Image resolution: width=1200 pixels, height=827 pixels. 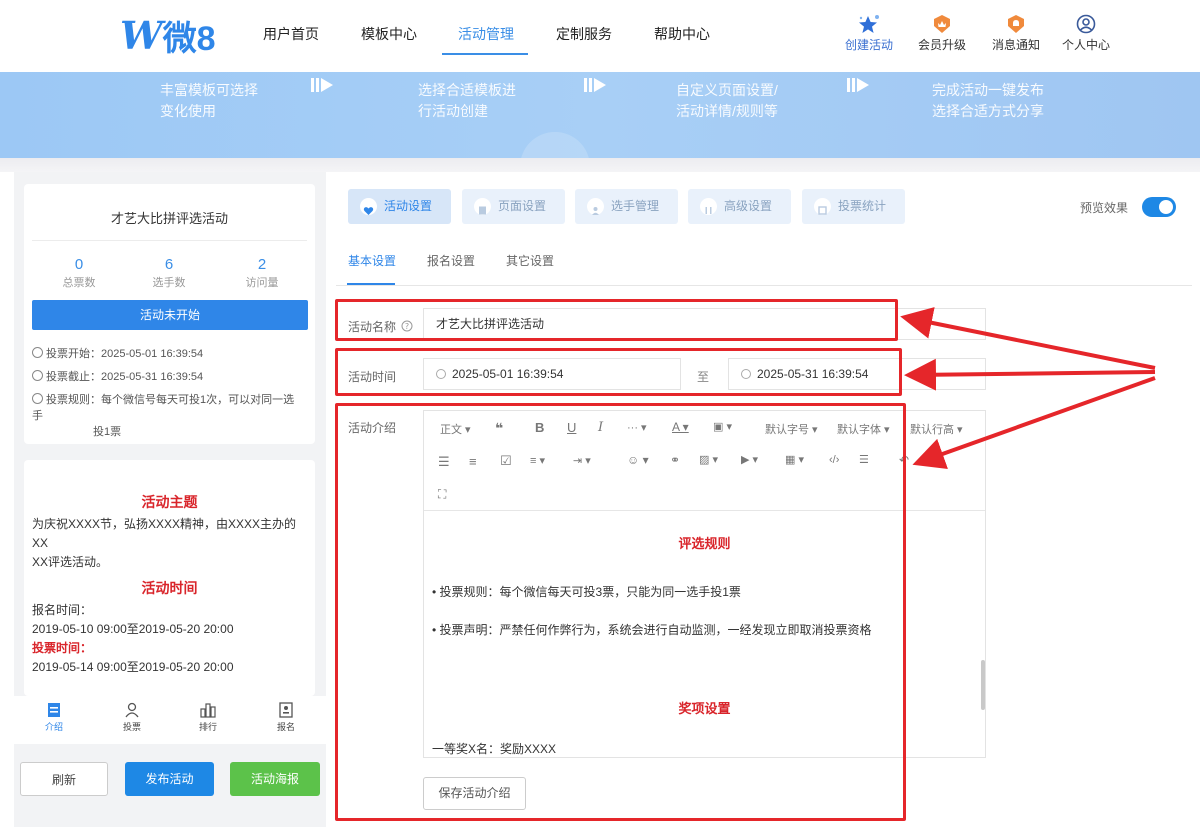 What do you see at coordinates (1104, 208) in the screenshot?
I see `preview-label: 预览效果` at bounding box center [1104, 208].